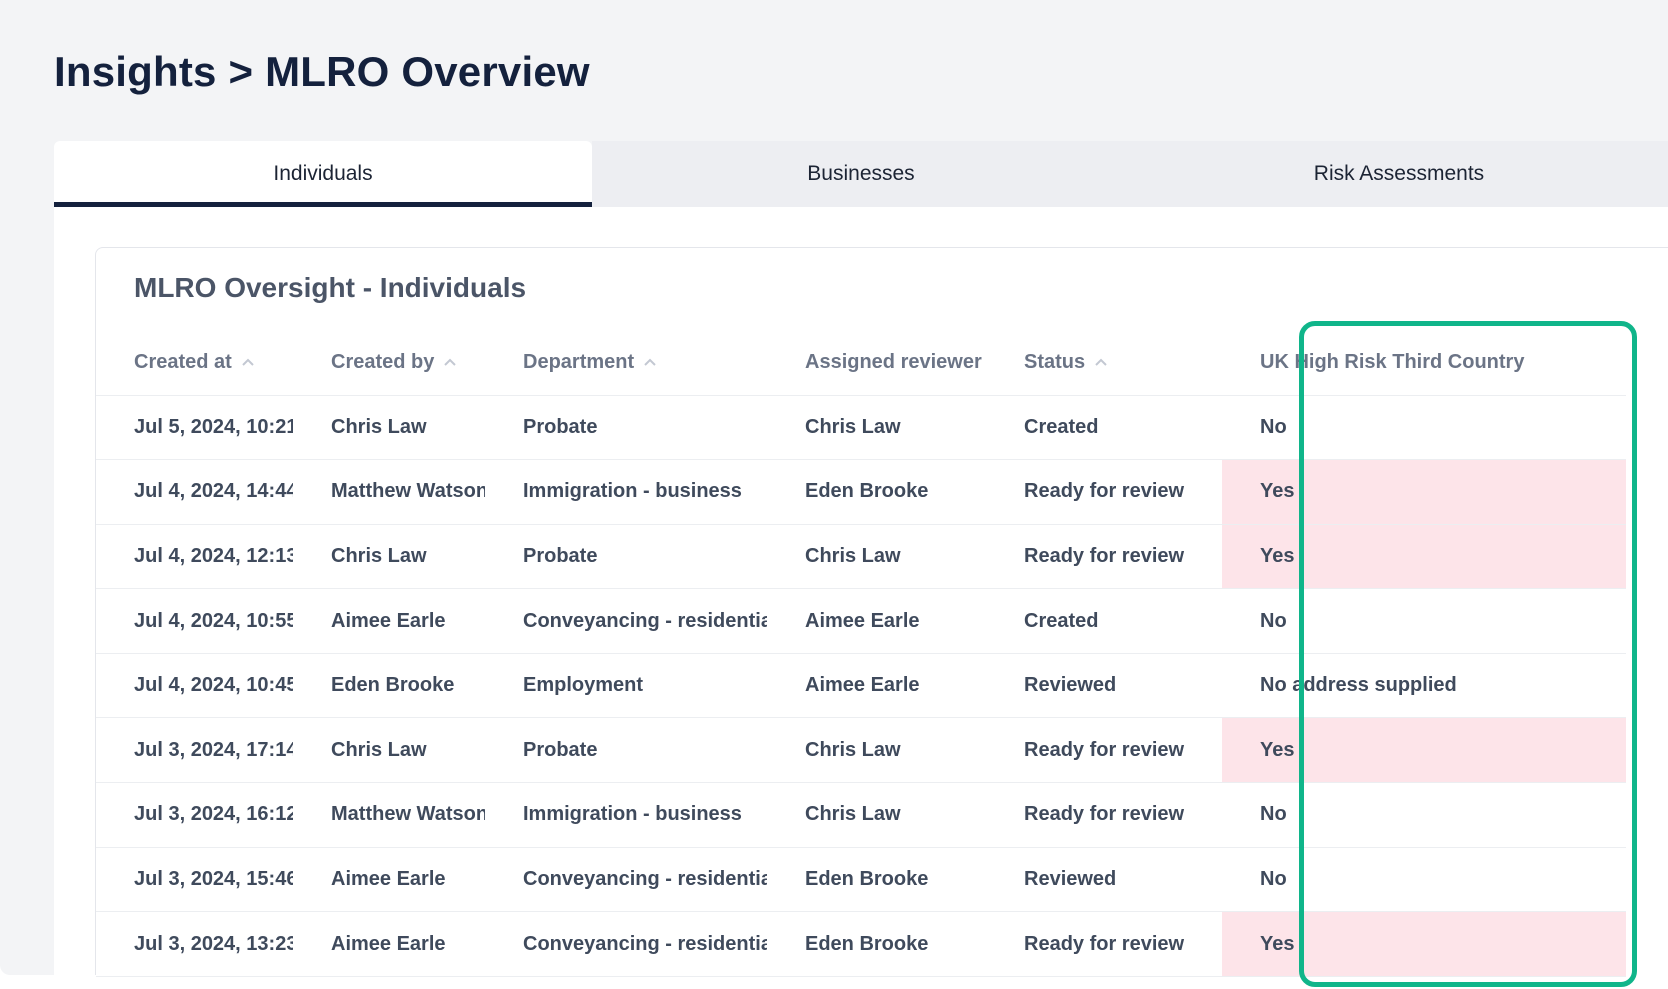  What do you see at coordinates (323, 174) in the screenshot?
I see `tab-individuals: Individuals` at bounding box center [323, 174].